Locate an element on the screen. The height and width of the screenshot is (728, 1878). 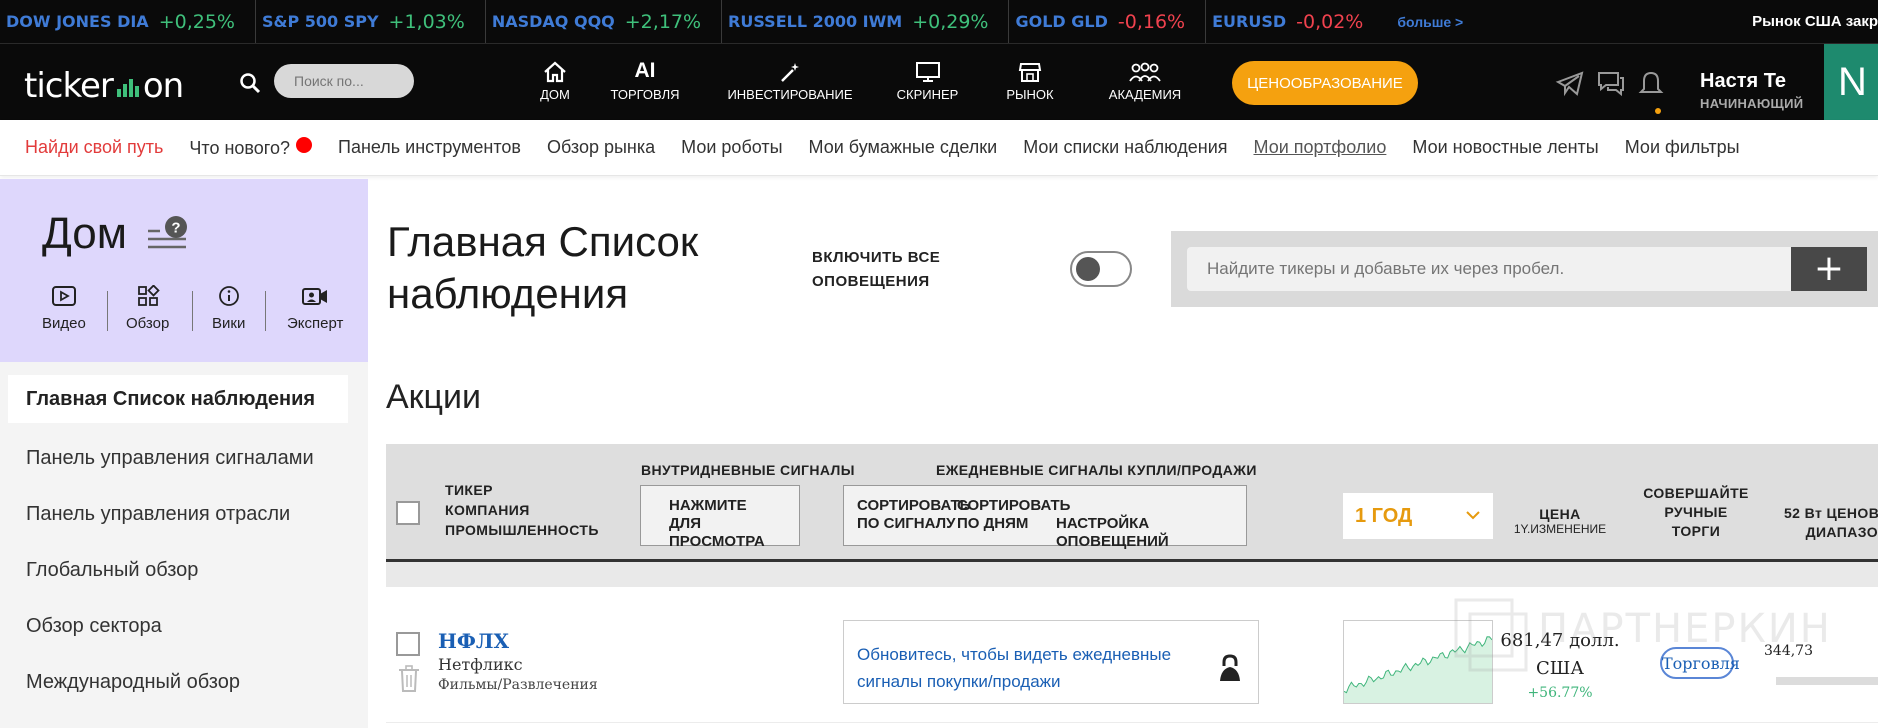
logo-text-right: on is located at coordinates (163, 86).